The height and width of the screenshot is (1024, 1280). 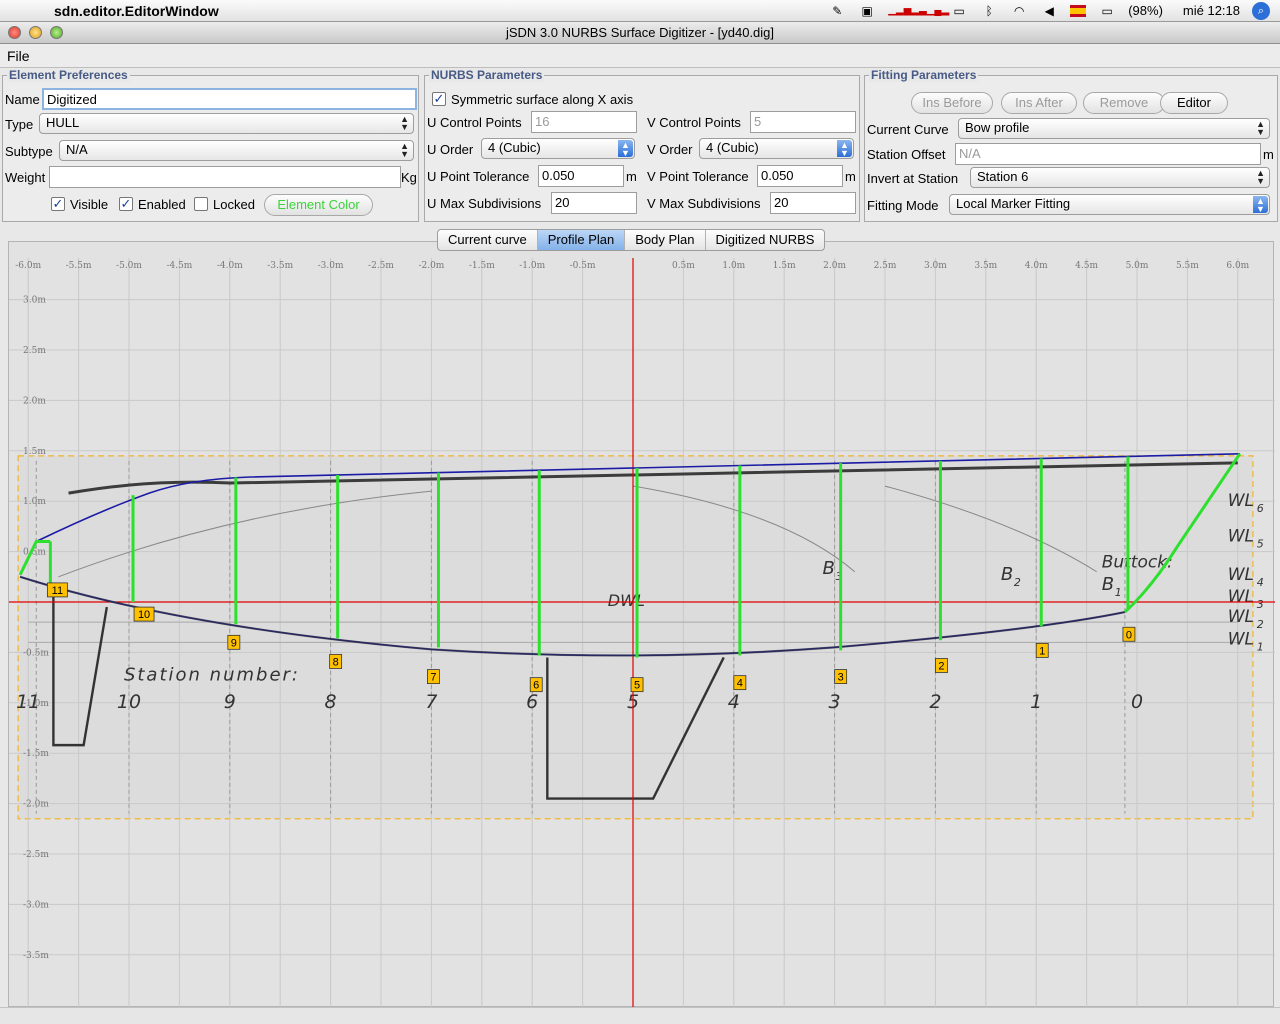 What do you see at coordinates (581, 176) in the screenshot?
I see `u-point-tolerance-field: 0.050` at bounding box center [581, 176].